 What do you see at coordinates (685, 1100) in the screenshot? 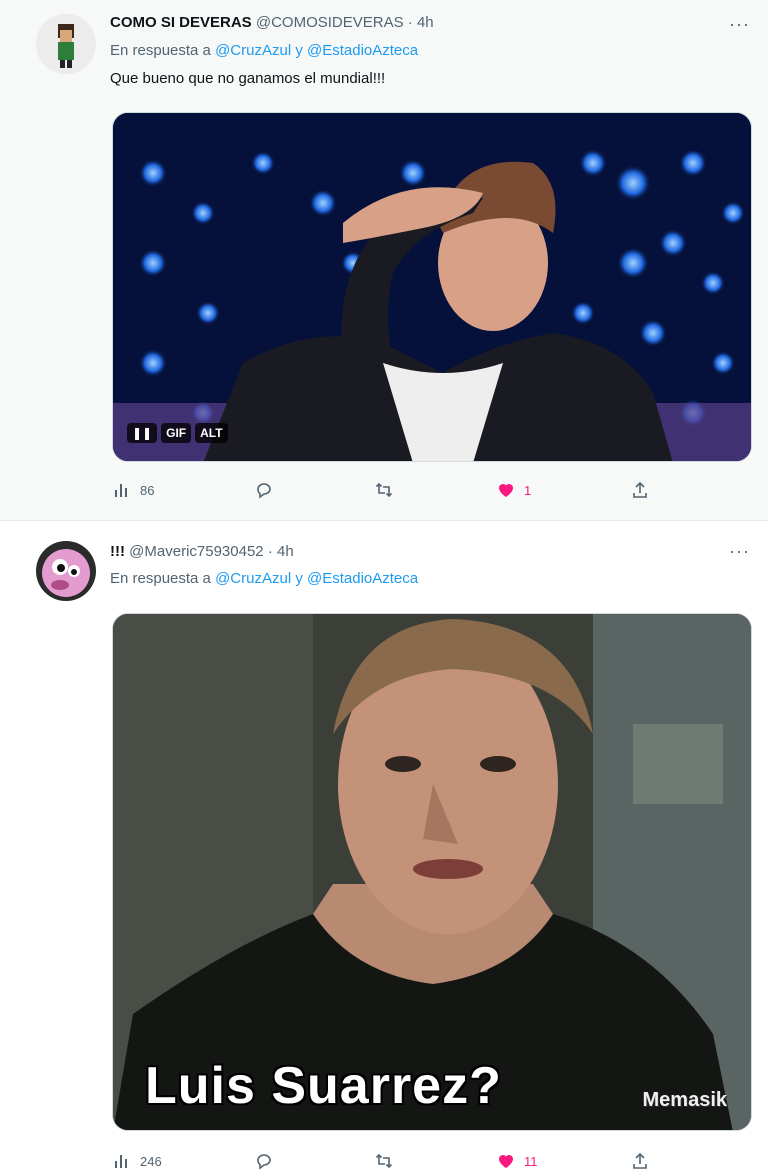
I see `watermark: Memasik` at bounding box center [685, 1100].